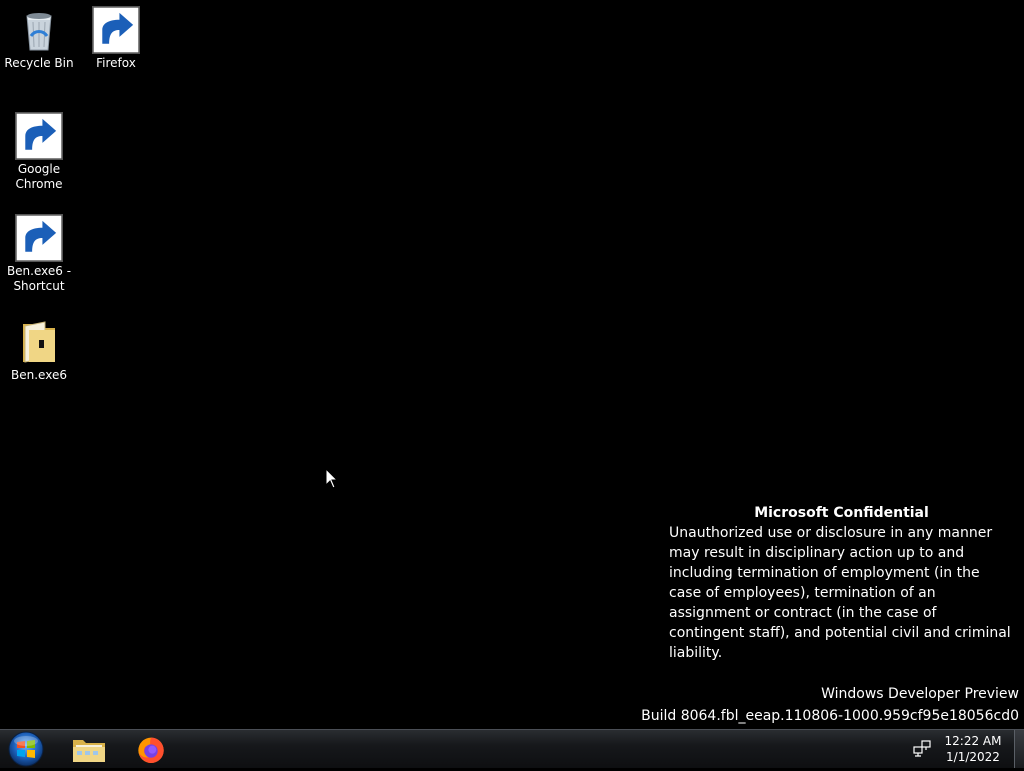 The width and height of the screenshot is (1024, 771). I want to click on folder-icon, so click(39, 342).